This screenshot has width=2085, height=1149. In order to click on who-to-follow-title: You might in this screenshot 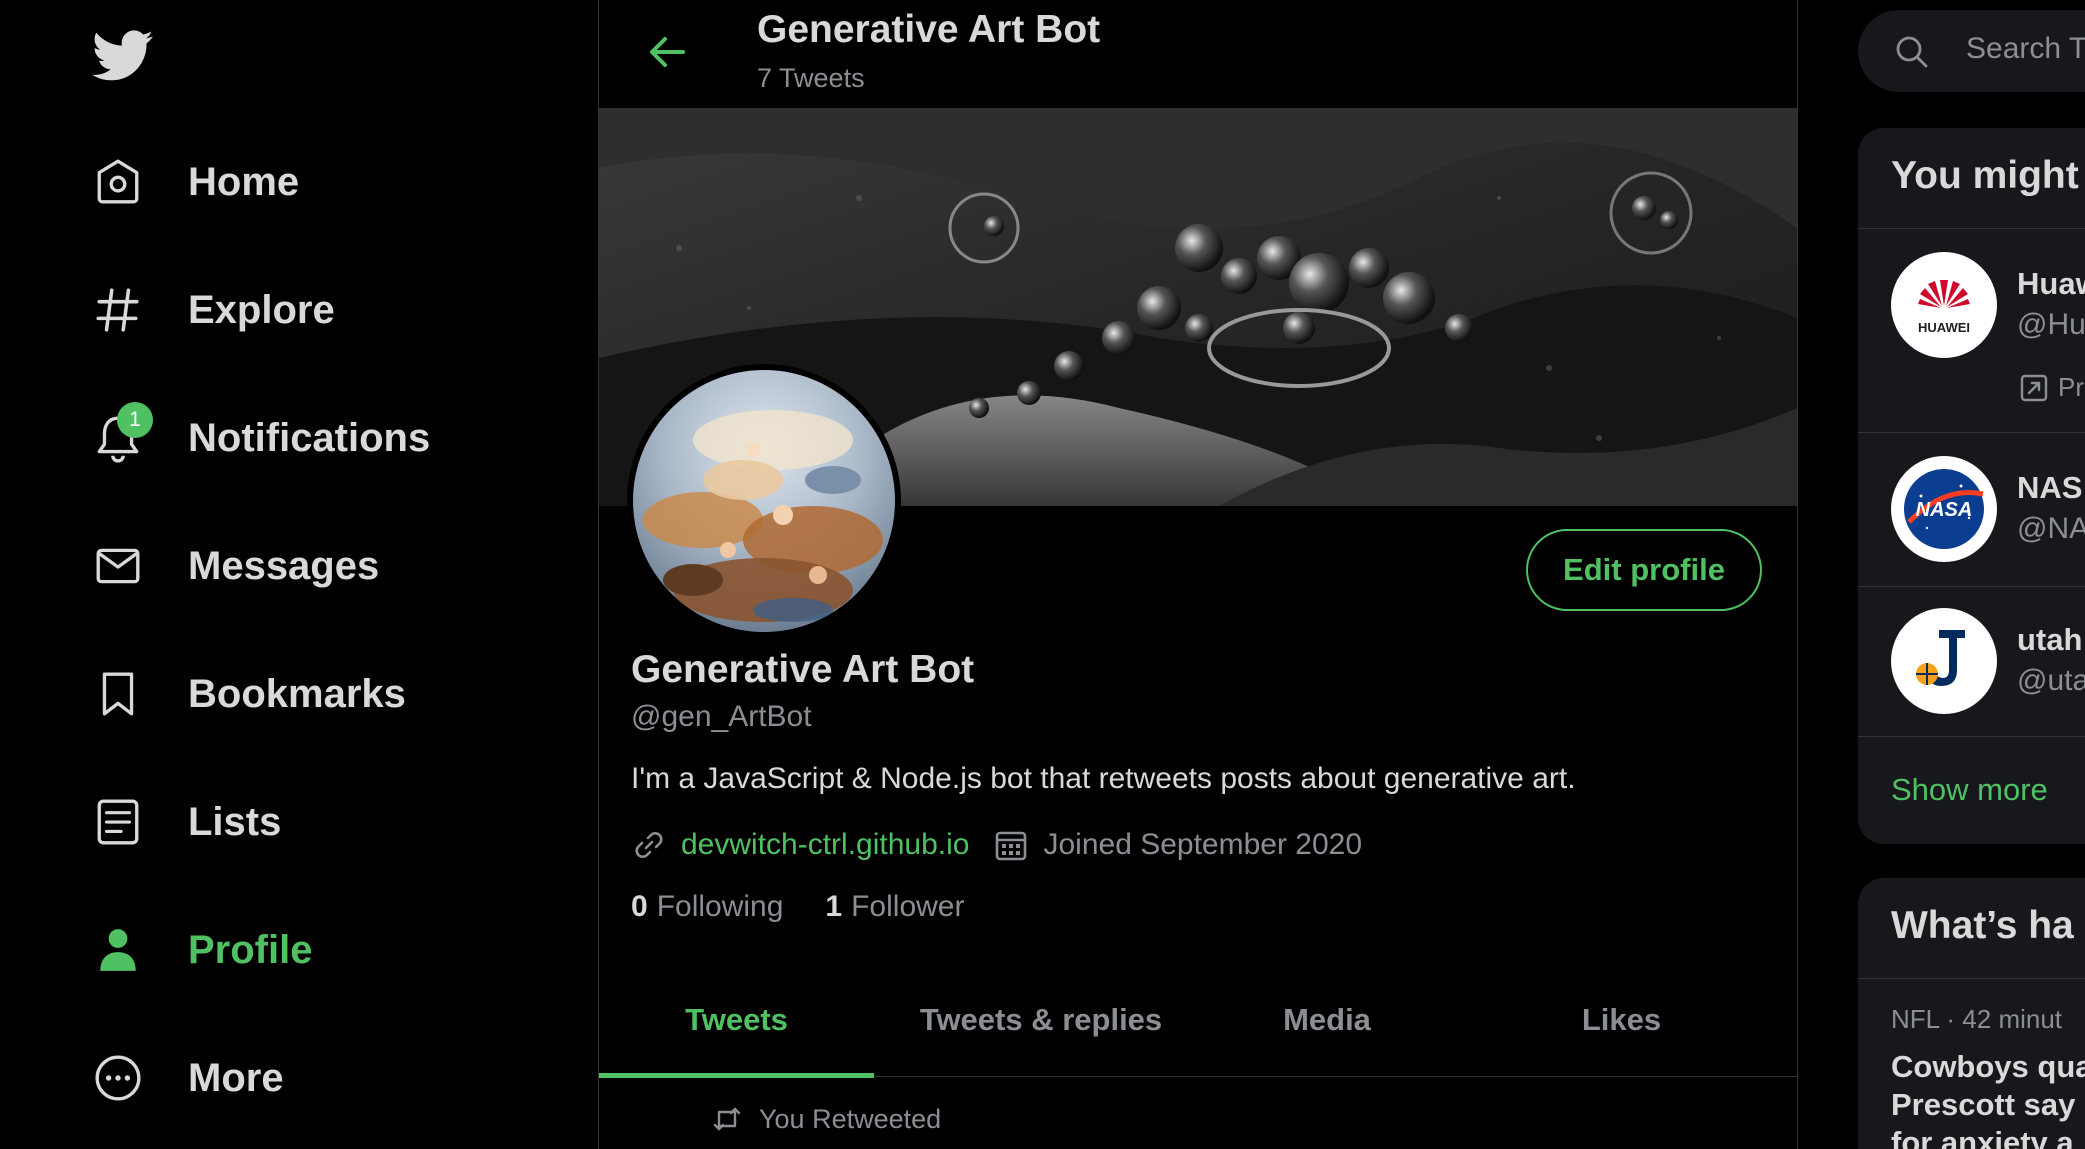, I will do `click(1985, 175)`.